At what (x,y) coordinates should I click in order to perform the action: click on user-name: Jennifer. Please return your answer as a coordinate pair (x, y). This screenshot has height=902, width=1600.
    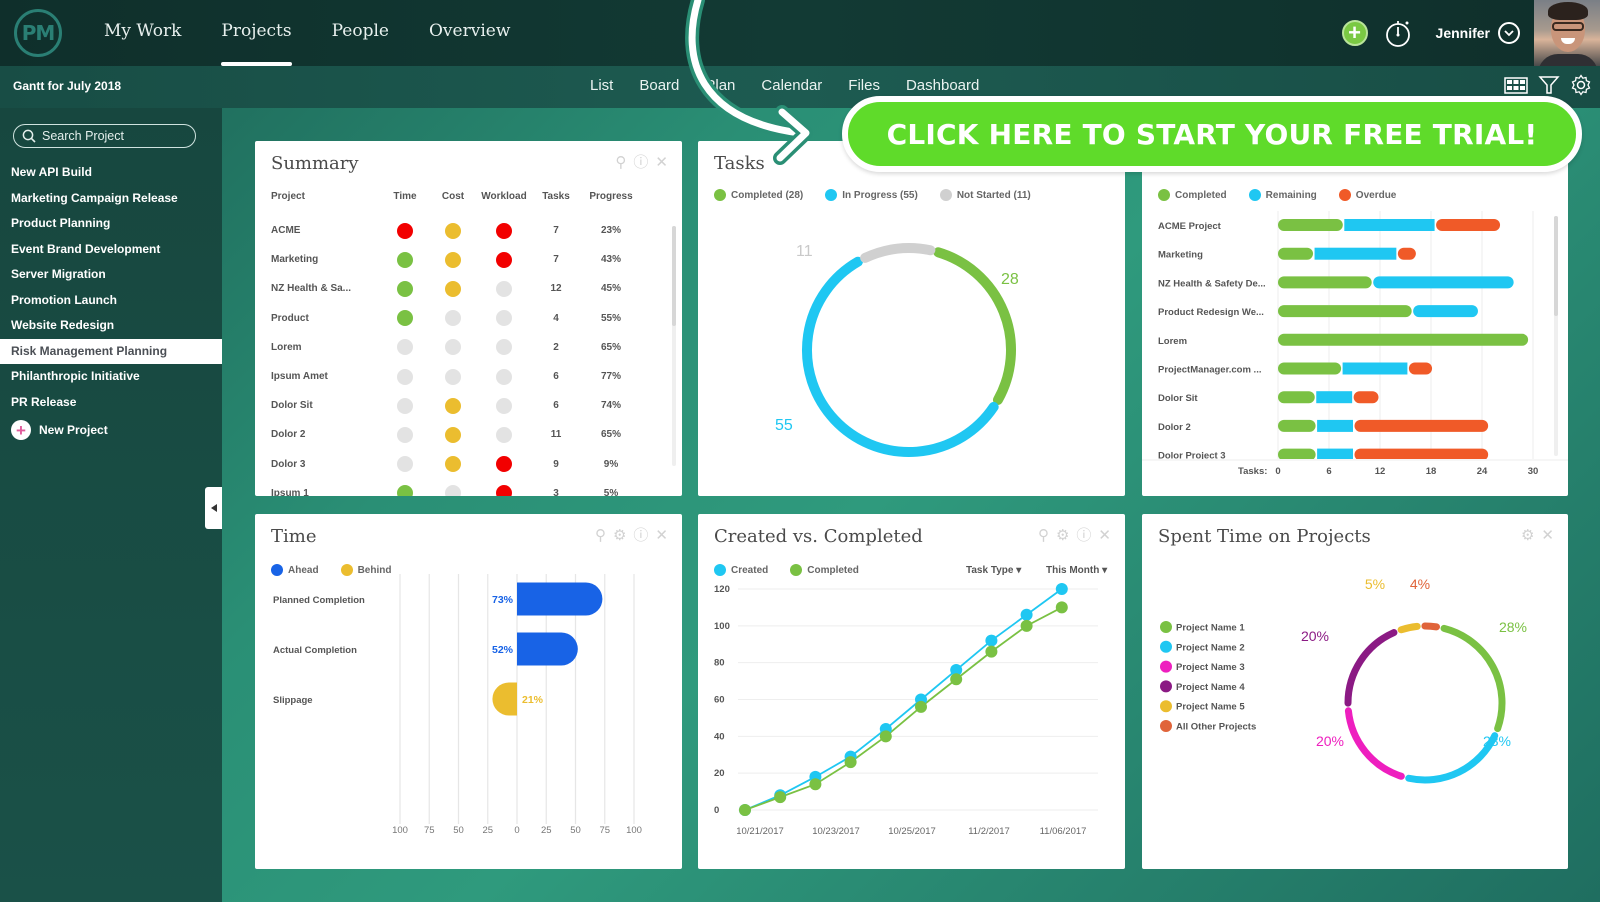
    Looking at the image, I should click on (1463, 33).